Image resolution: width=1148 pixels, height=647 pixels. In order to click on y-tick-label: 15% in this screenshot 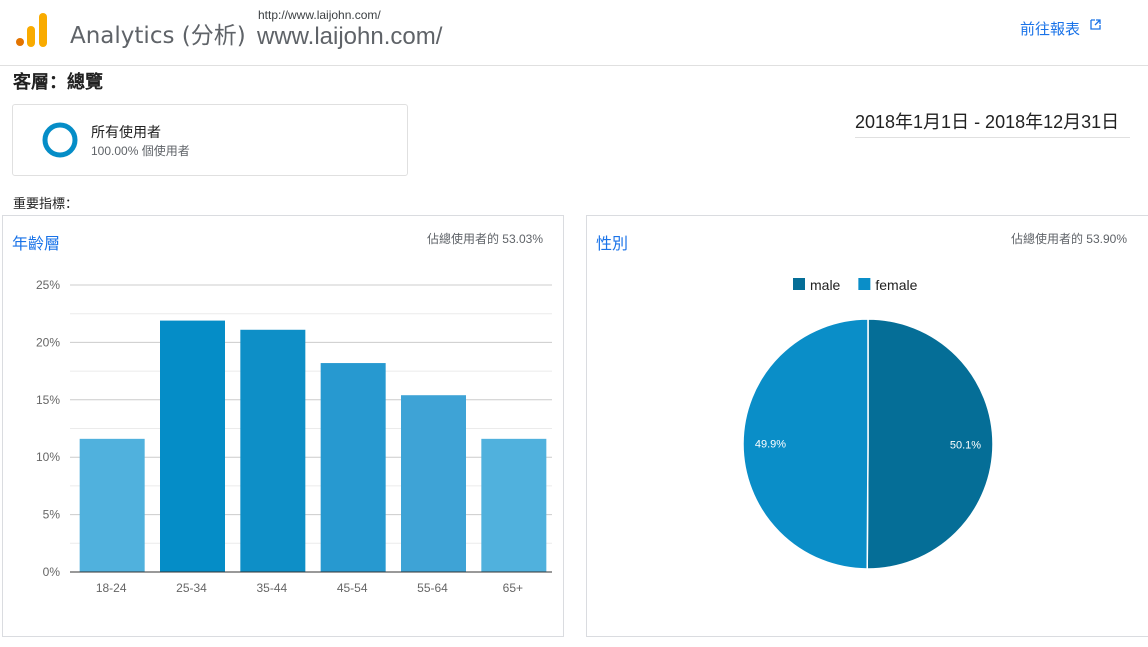, I will do `click(48, 400)`.